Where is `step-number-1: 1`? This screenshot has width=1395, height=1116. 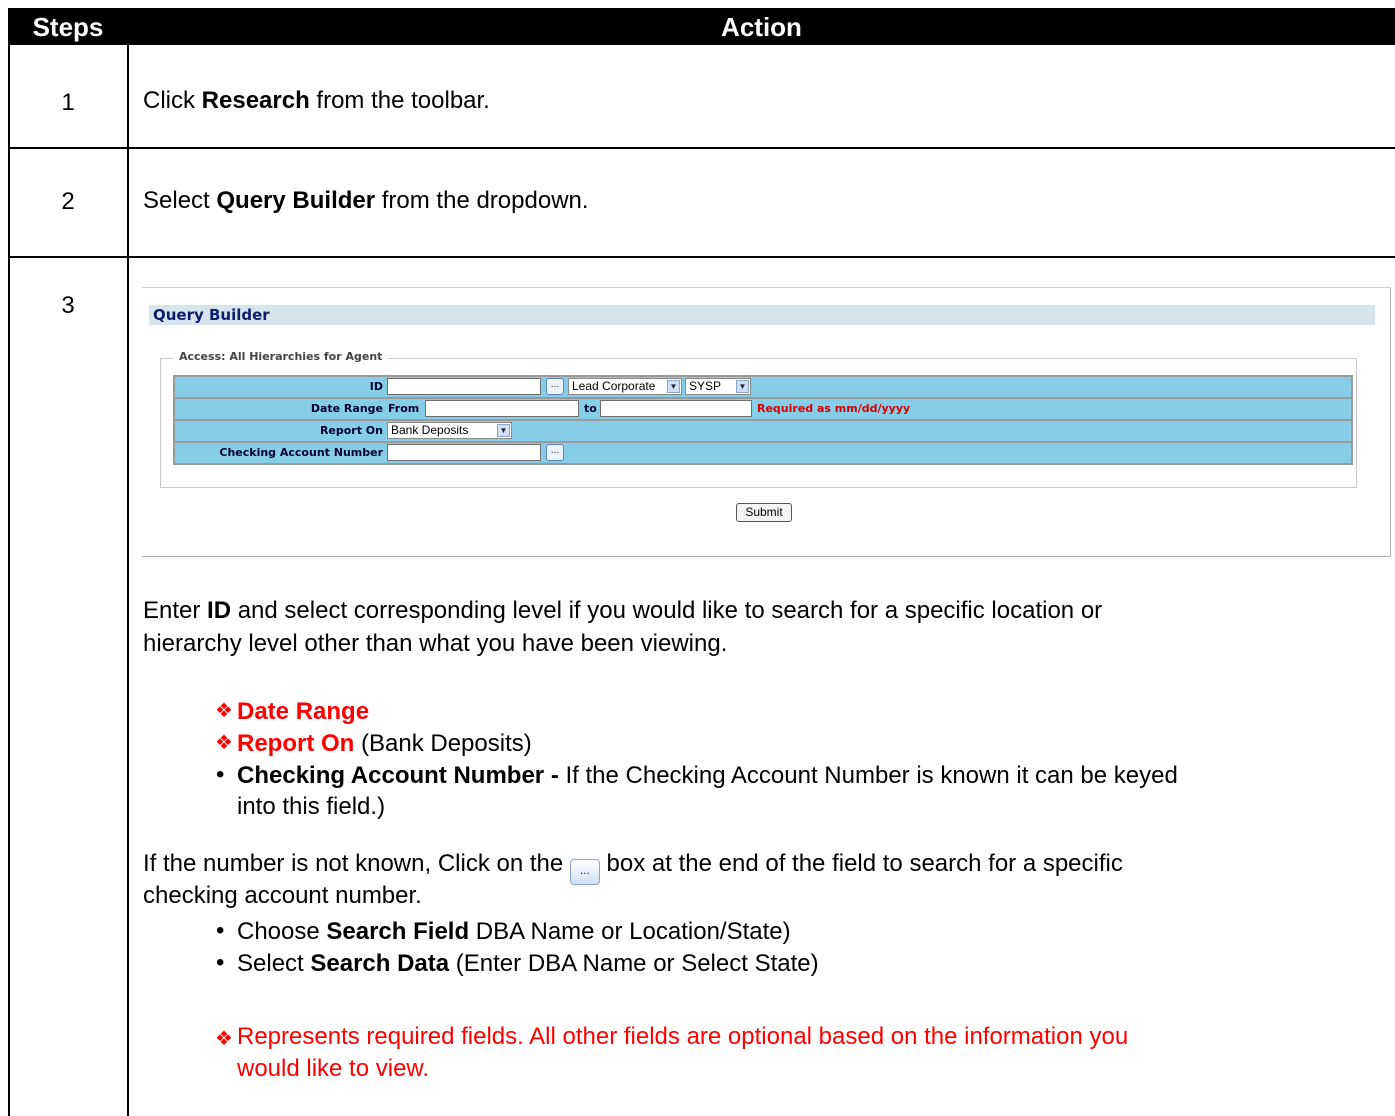 step-number-1: 1 is located at coordinates (68, 102).